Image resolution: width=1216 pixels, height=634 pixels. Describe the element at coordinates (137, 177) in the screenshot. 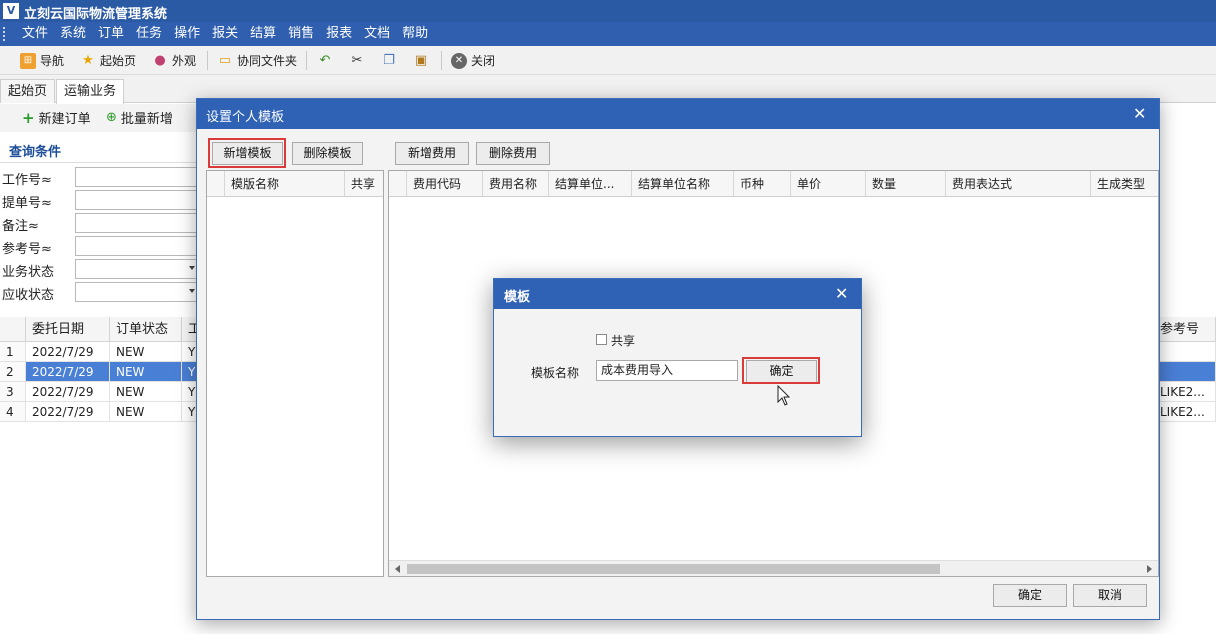

I see `workno-input` at that location.